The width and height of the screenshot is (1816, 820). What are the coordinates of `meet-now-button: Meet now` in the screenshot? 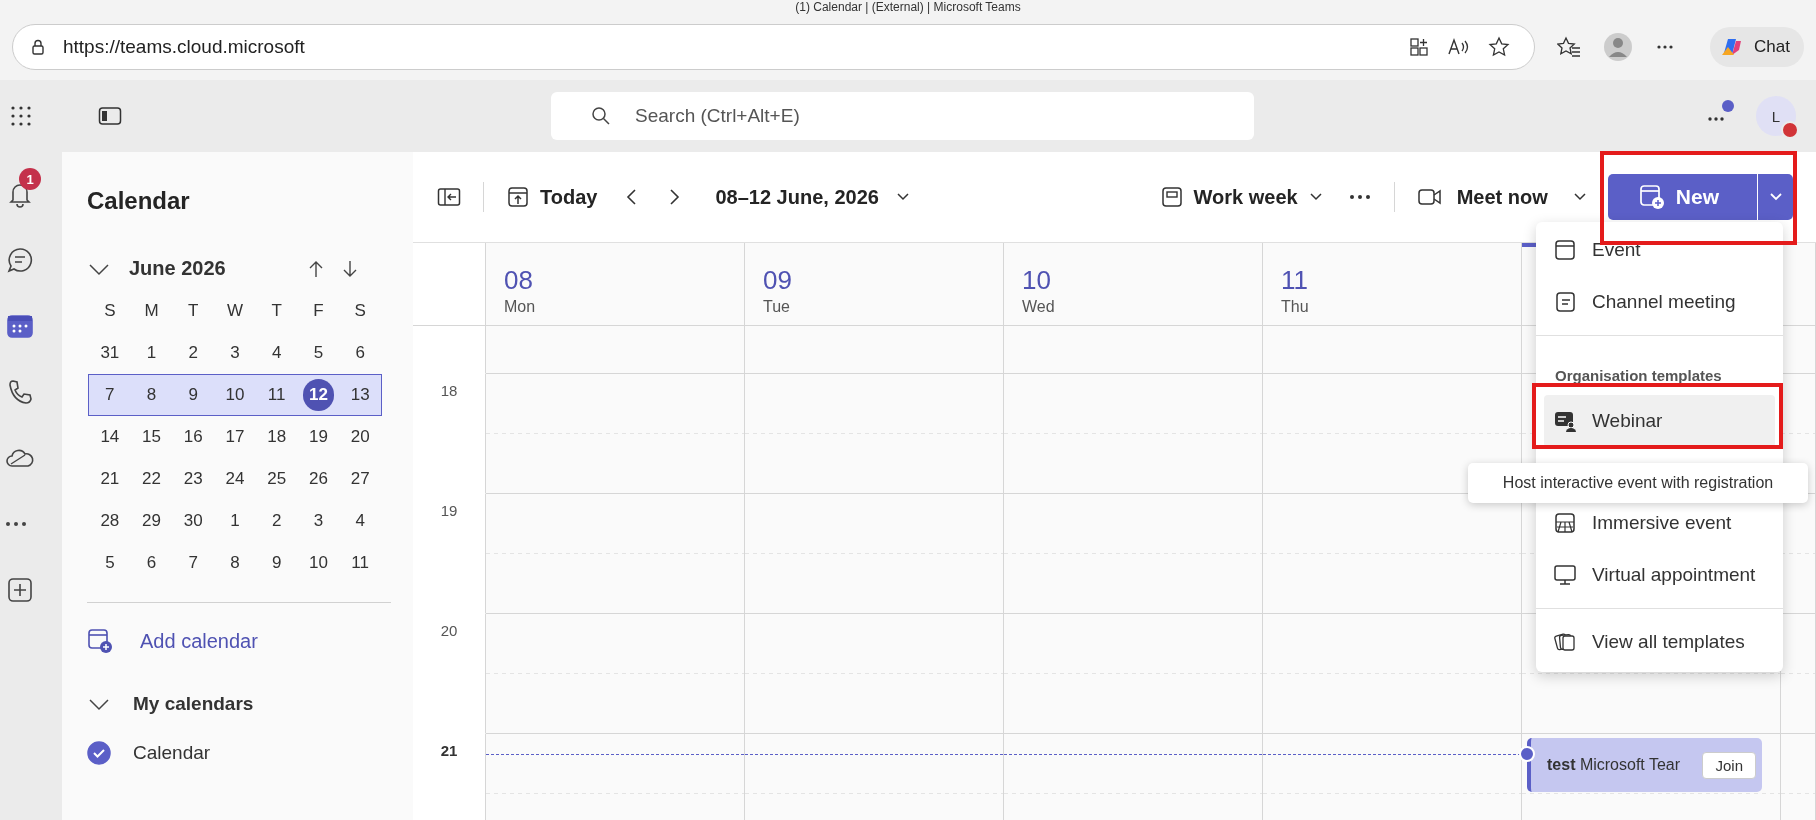 It's located at (1482, 197).